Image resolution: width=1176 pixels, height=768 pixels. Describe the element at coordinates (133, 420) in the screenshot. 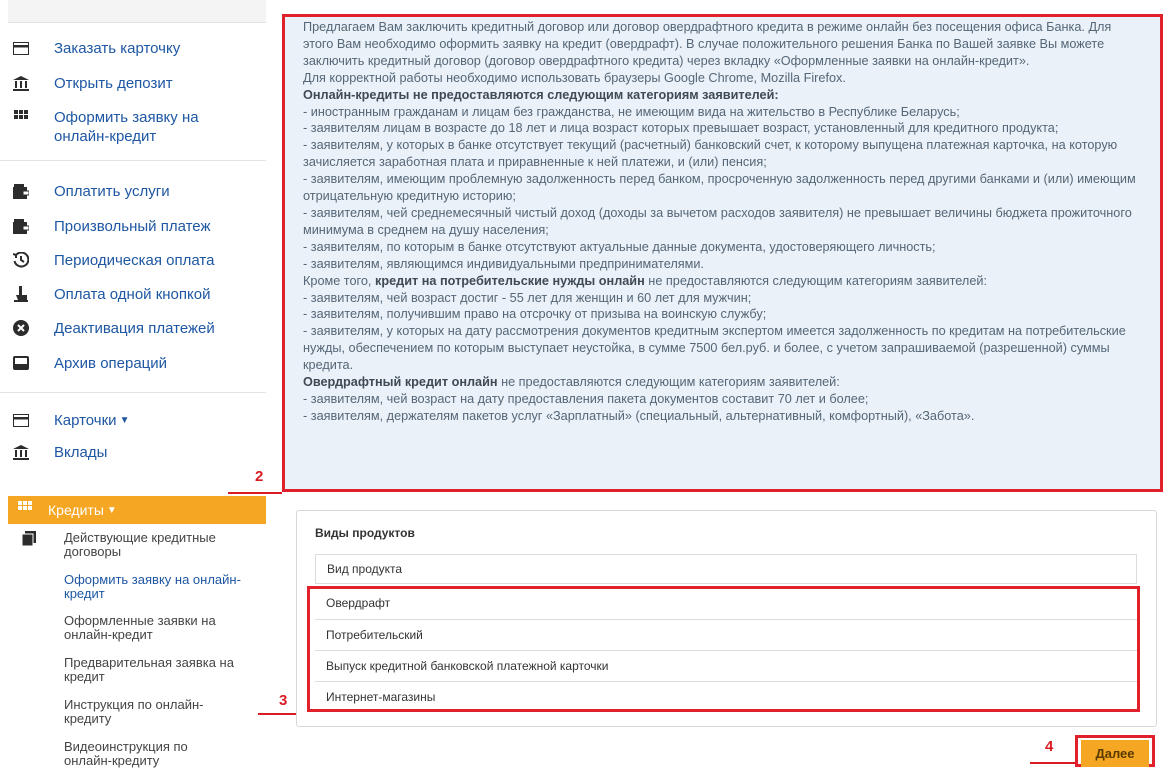

I see `sidebar-item-cards: Карточки ▼` at that location.